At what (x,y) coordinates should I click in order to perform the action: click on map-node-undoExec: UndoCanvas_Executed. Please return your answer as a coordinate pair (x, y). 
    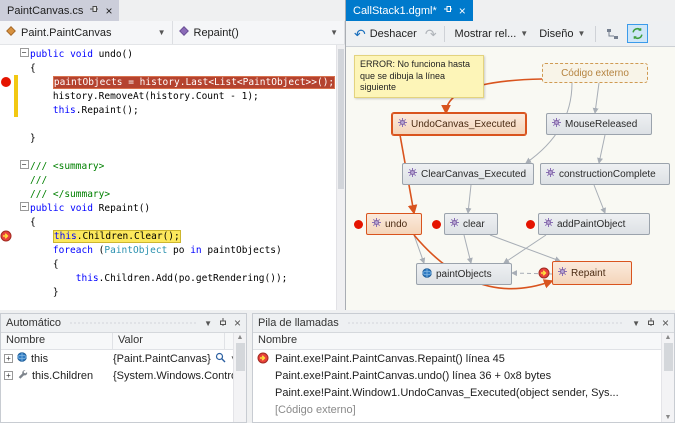
    Looking at the image, I should click on (459, 124).